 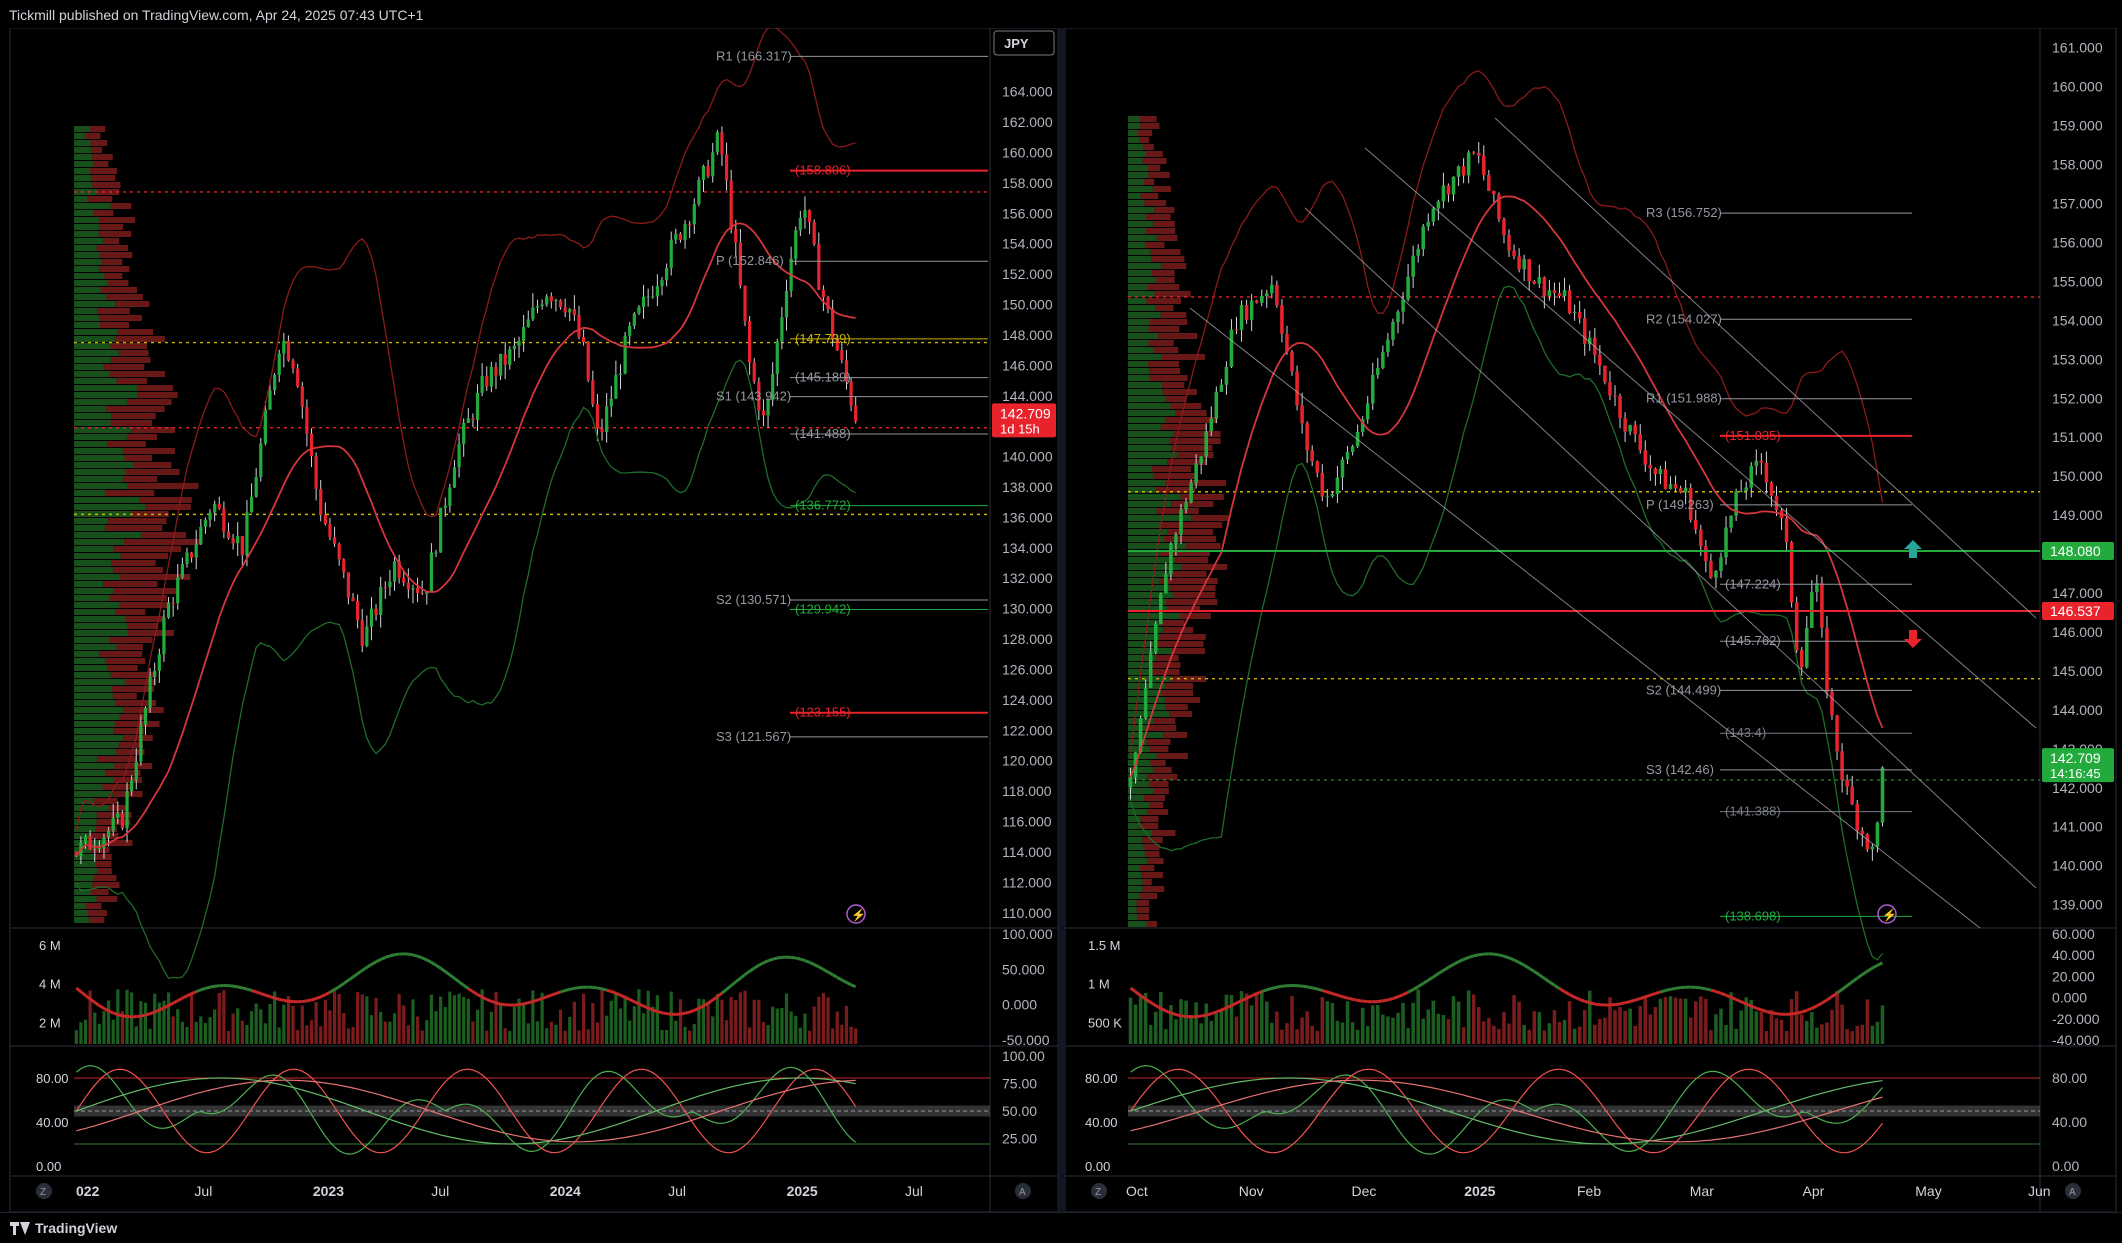 What do you see at coordinates (1027, 396) in the screenshot?
I see `price-tick-label: 144.000` at bounding box center [1027, 396].